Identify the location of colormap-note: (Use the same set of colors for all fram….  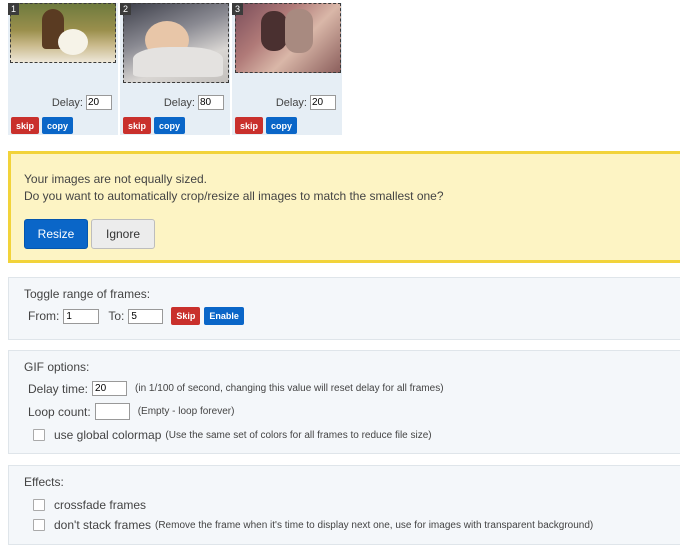
(298, 435).